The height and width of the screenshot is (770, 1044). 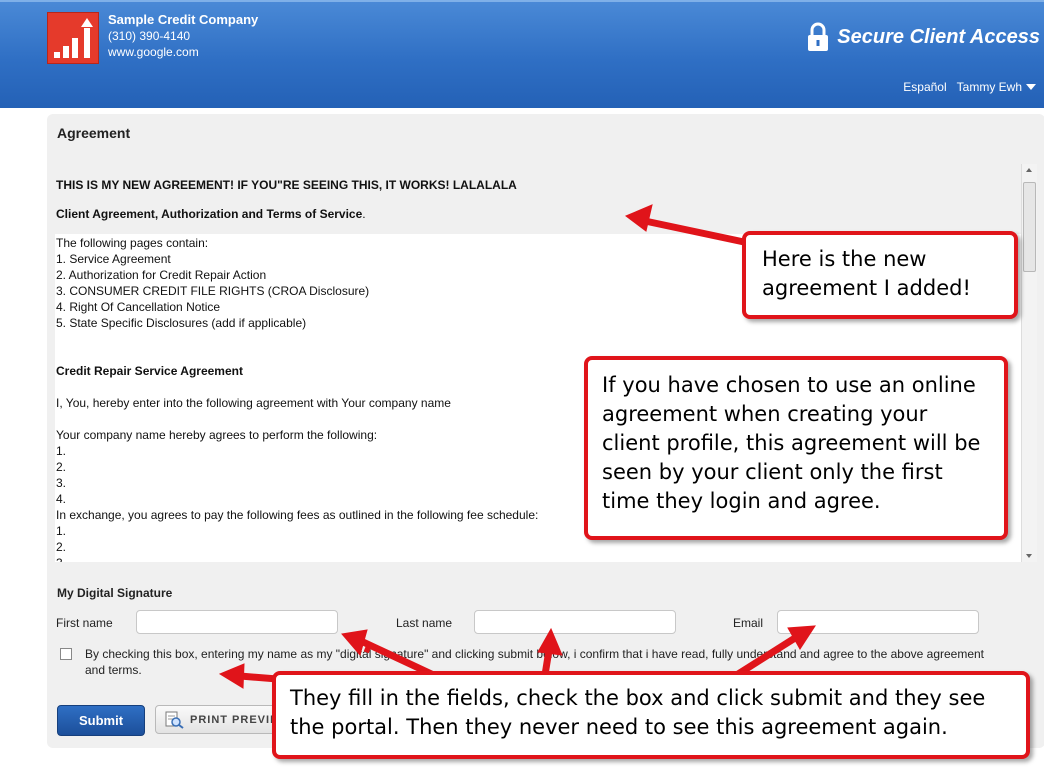 I want to click on signature-title: My Digital Signature, so click(x=115, y=593).